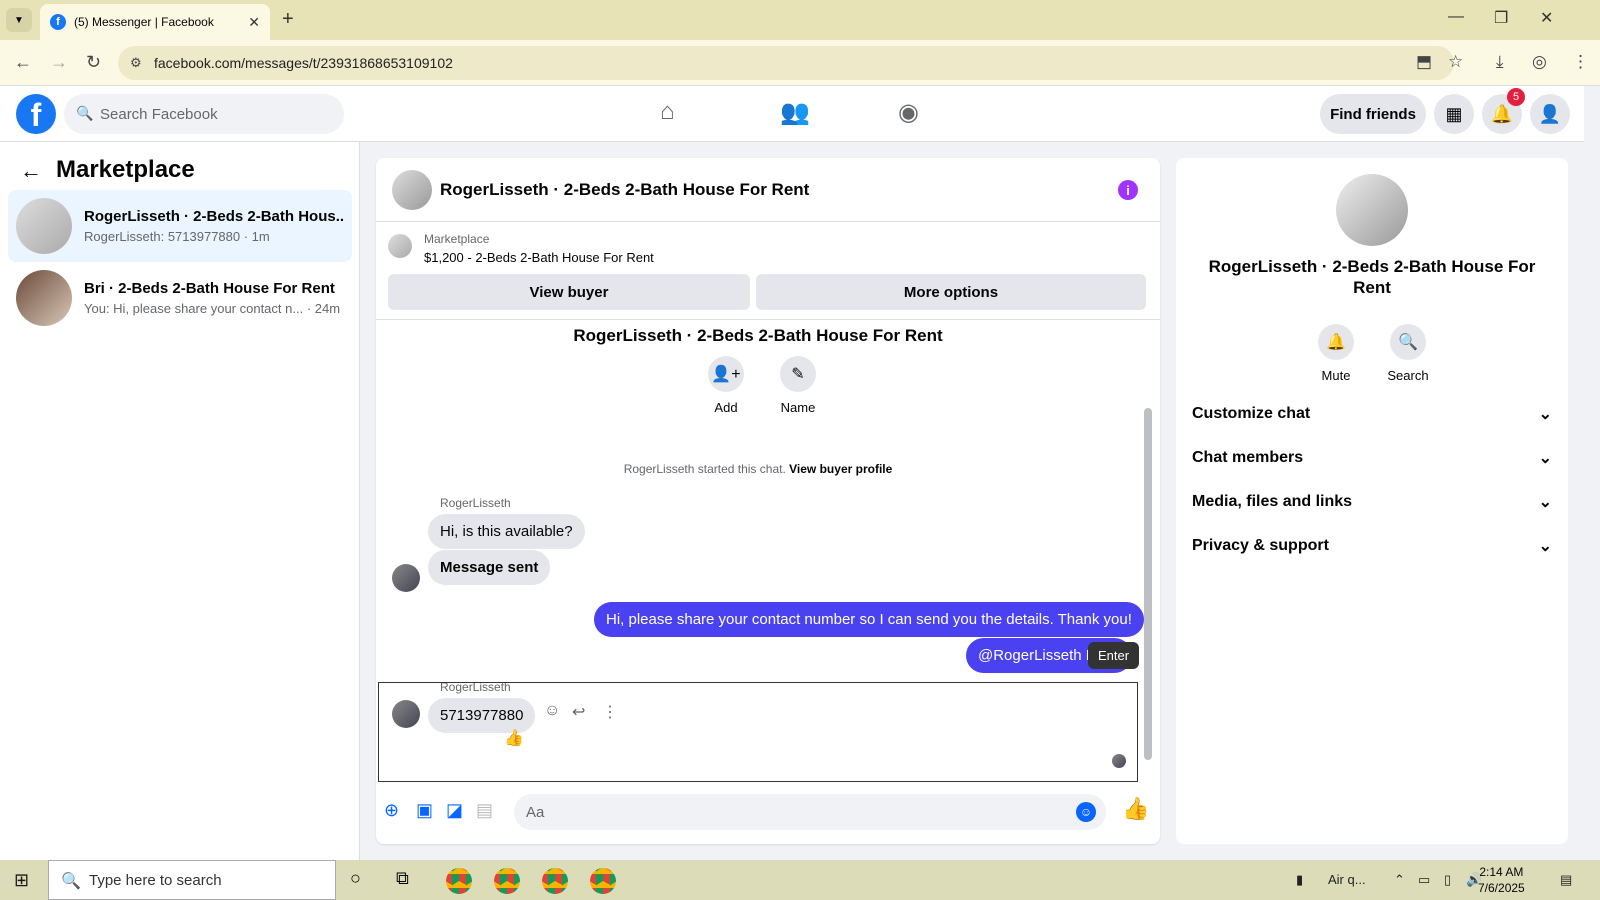 This screenshot has width=1600, height=900. What do you see at coordinates (1456, 17) in the screenshot?
I see `minimize-icon: —` at bounding box center [1456, 17].